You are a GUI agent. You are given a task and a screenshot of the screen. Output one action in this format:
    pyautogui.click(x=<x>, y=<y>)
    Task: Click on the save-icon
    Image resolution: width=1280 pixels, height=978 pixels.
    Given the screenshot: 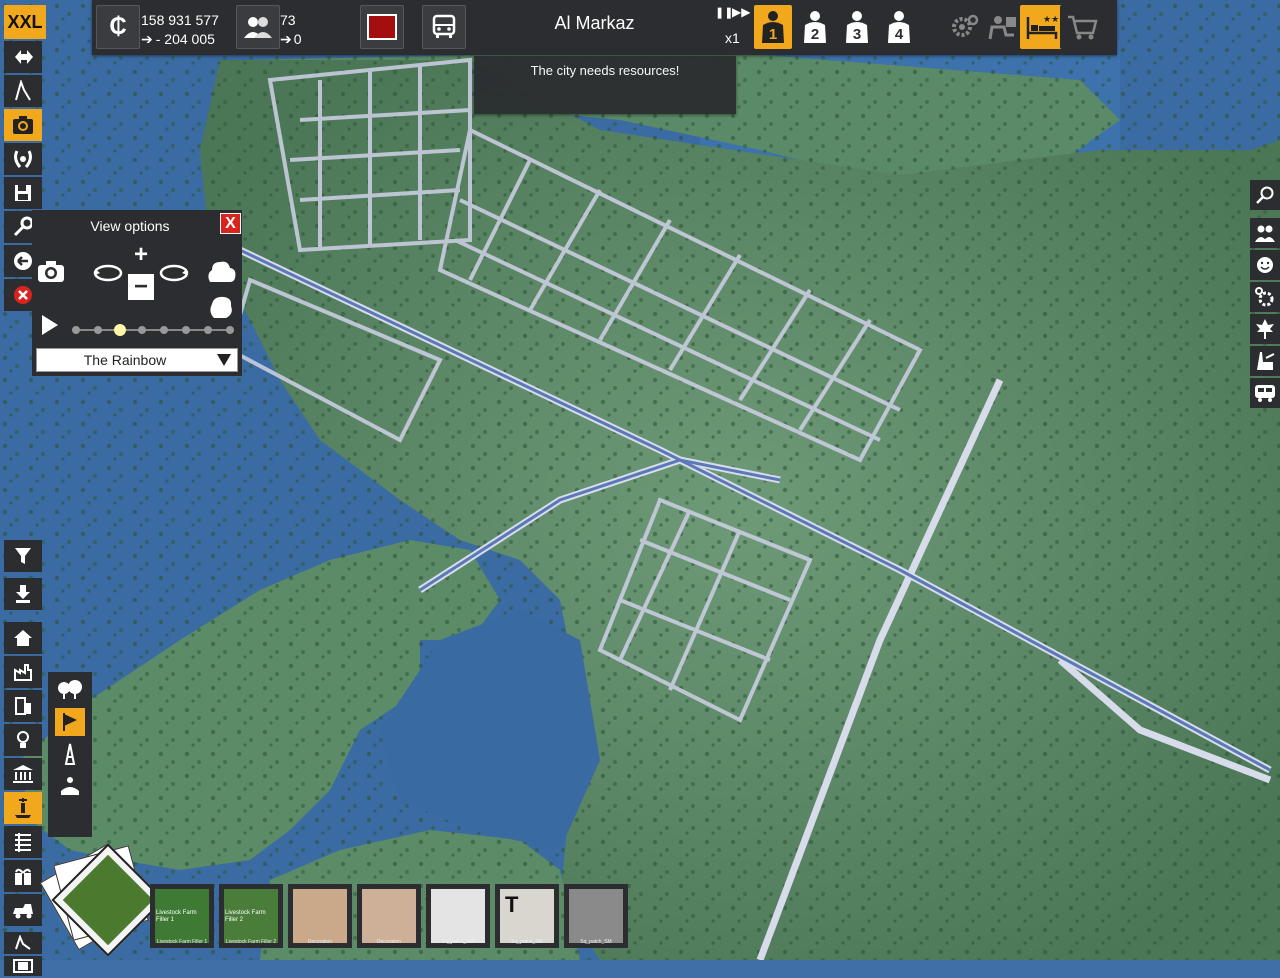 What is the action you would take?
    pyautogui.click(x=23, y=193)
    